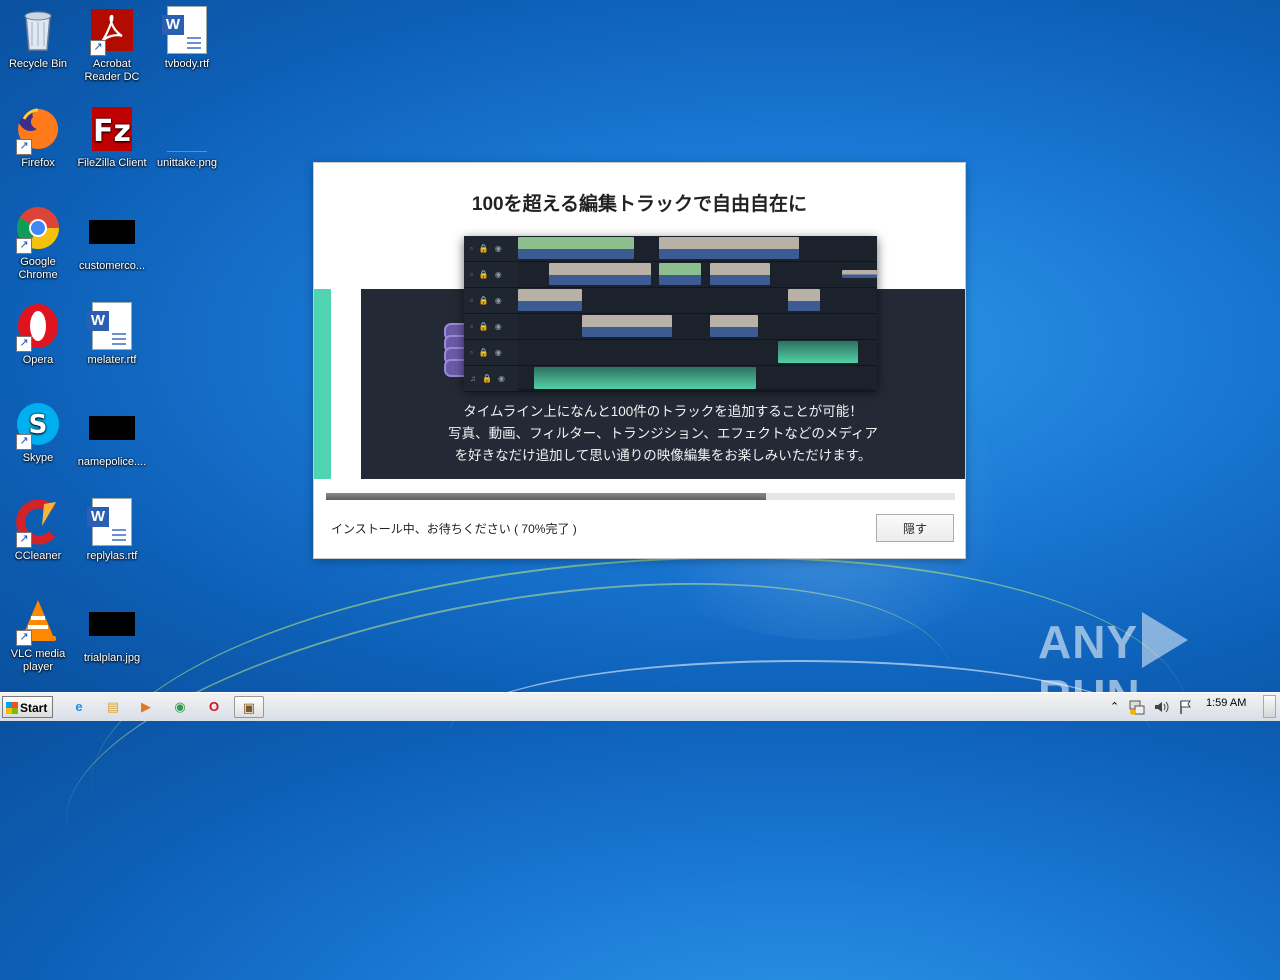 The height and width of the screenshot is (980, 1280). What do you see at coordinates (38, 229) in the screenshot?
I see `chrome-icon: ↗` at bounding box center [38, 229].